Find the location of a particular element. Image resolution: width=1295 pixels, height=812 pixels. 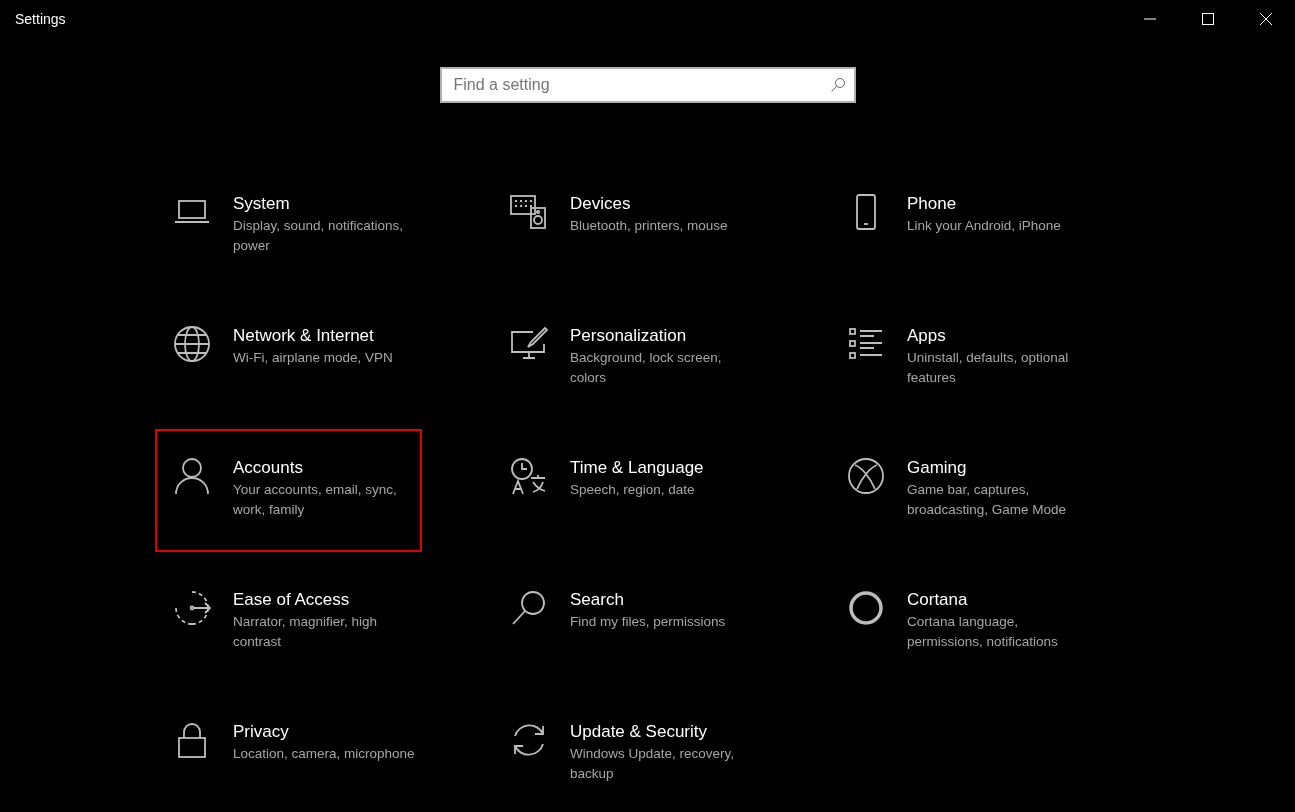

tile-description: Wi-Fi, airplane mode, VPN is located at coordinates (313, 358).